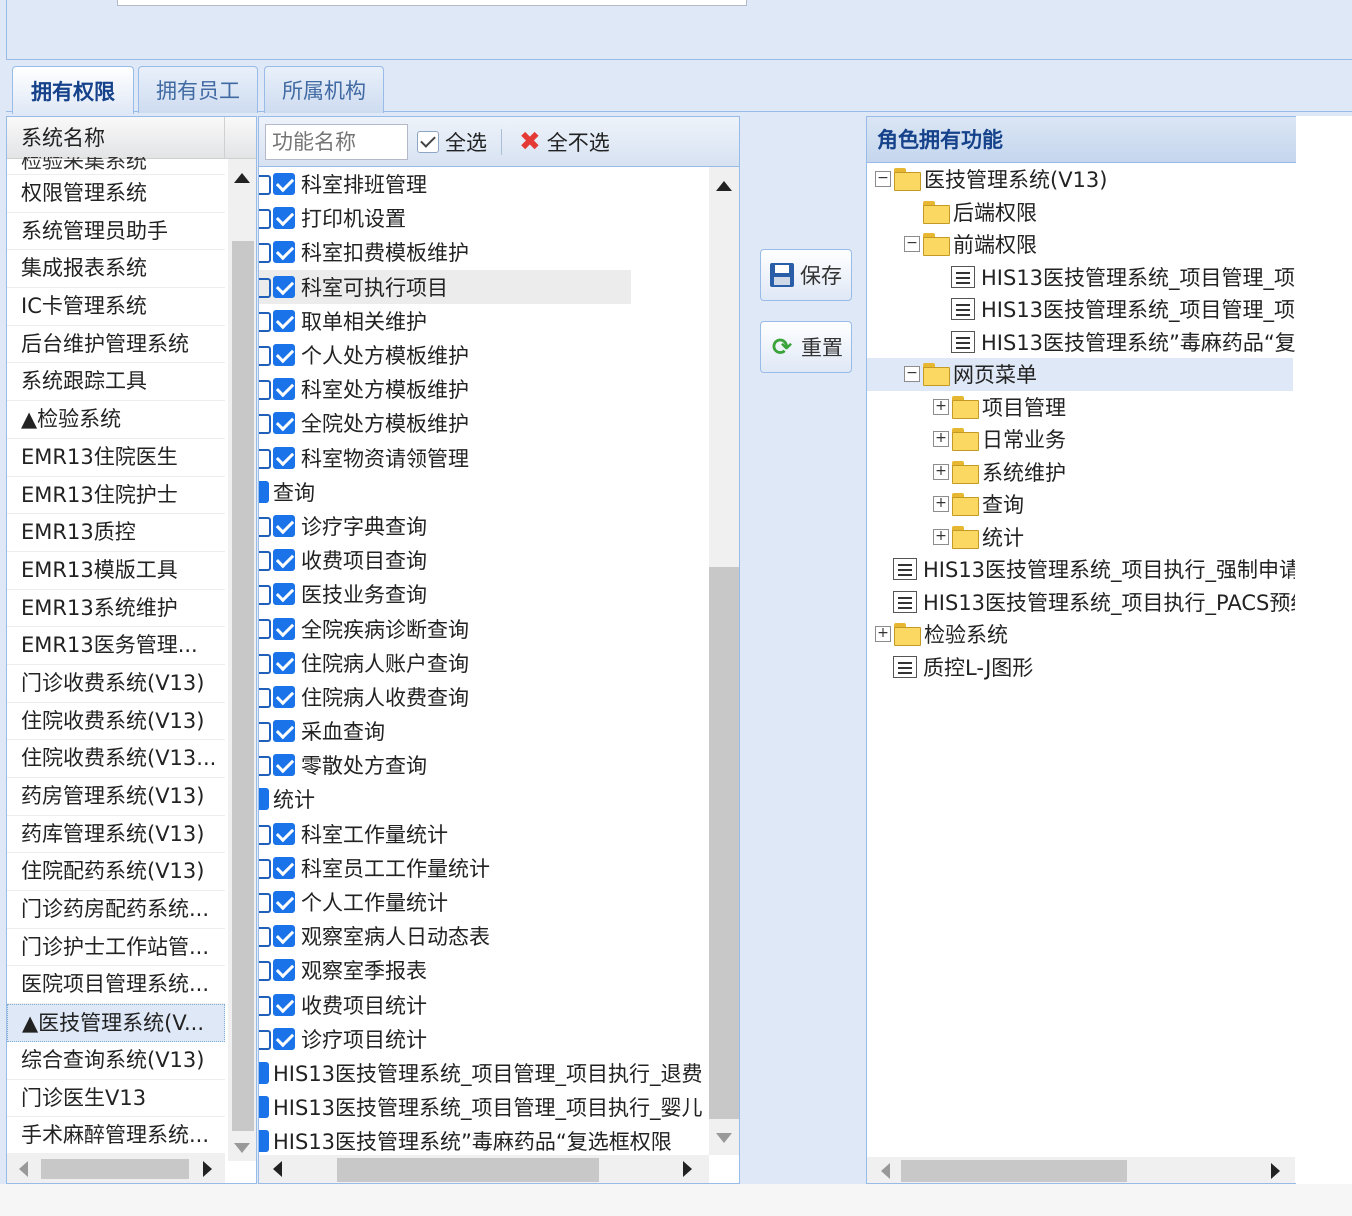  What do you see at coordinates (116, 571) in the screenshot?
I see `list-item: EMR13模版工具` at bounding box center [116, 571].